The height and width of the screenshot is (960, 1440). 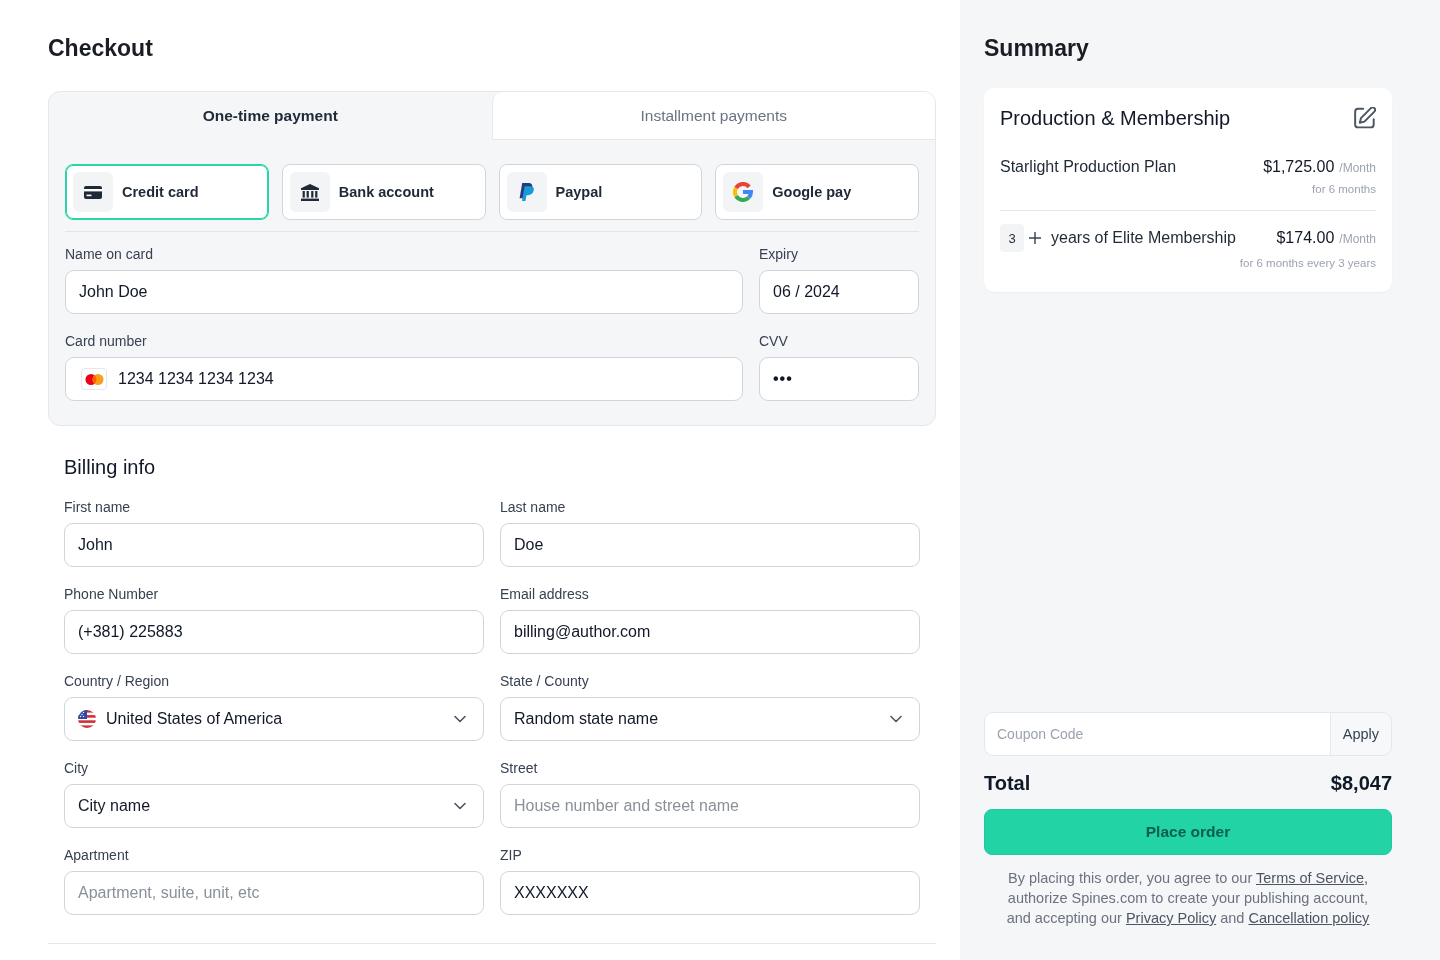 I want to click on policy-link: Terms of Service,, so click(x=1312, y=878).